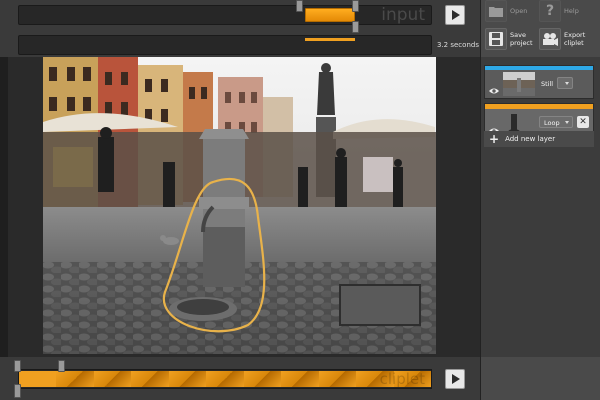 The image size is (600, 400). What do you see at coordinates (583, 122) in the screenshot?
I see `close-icon: ✕` at bounding box center [583, 122].